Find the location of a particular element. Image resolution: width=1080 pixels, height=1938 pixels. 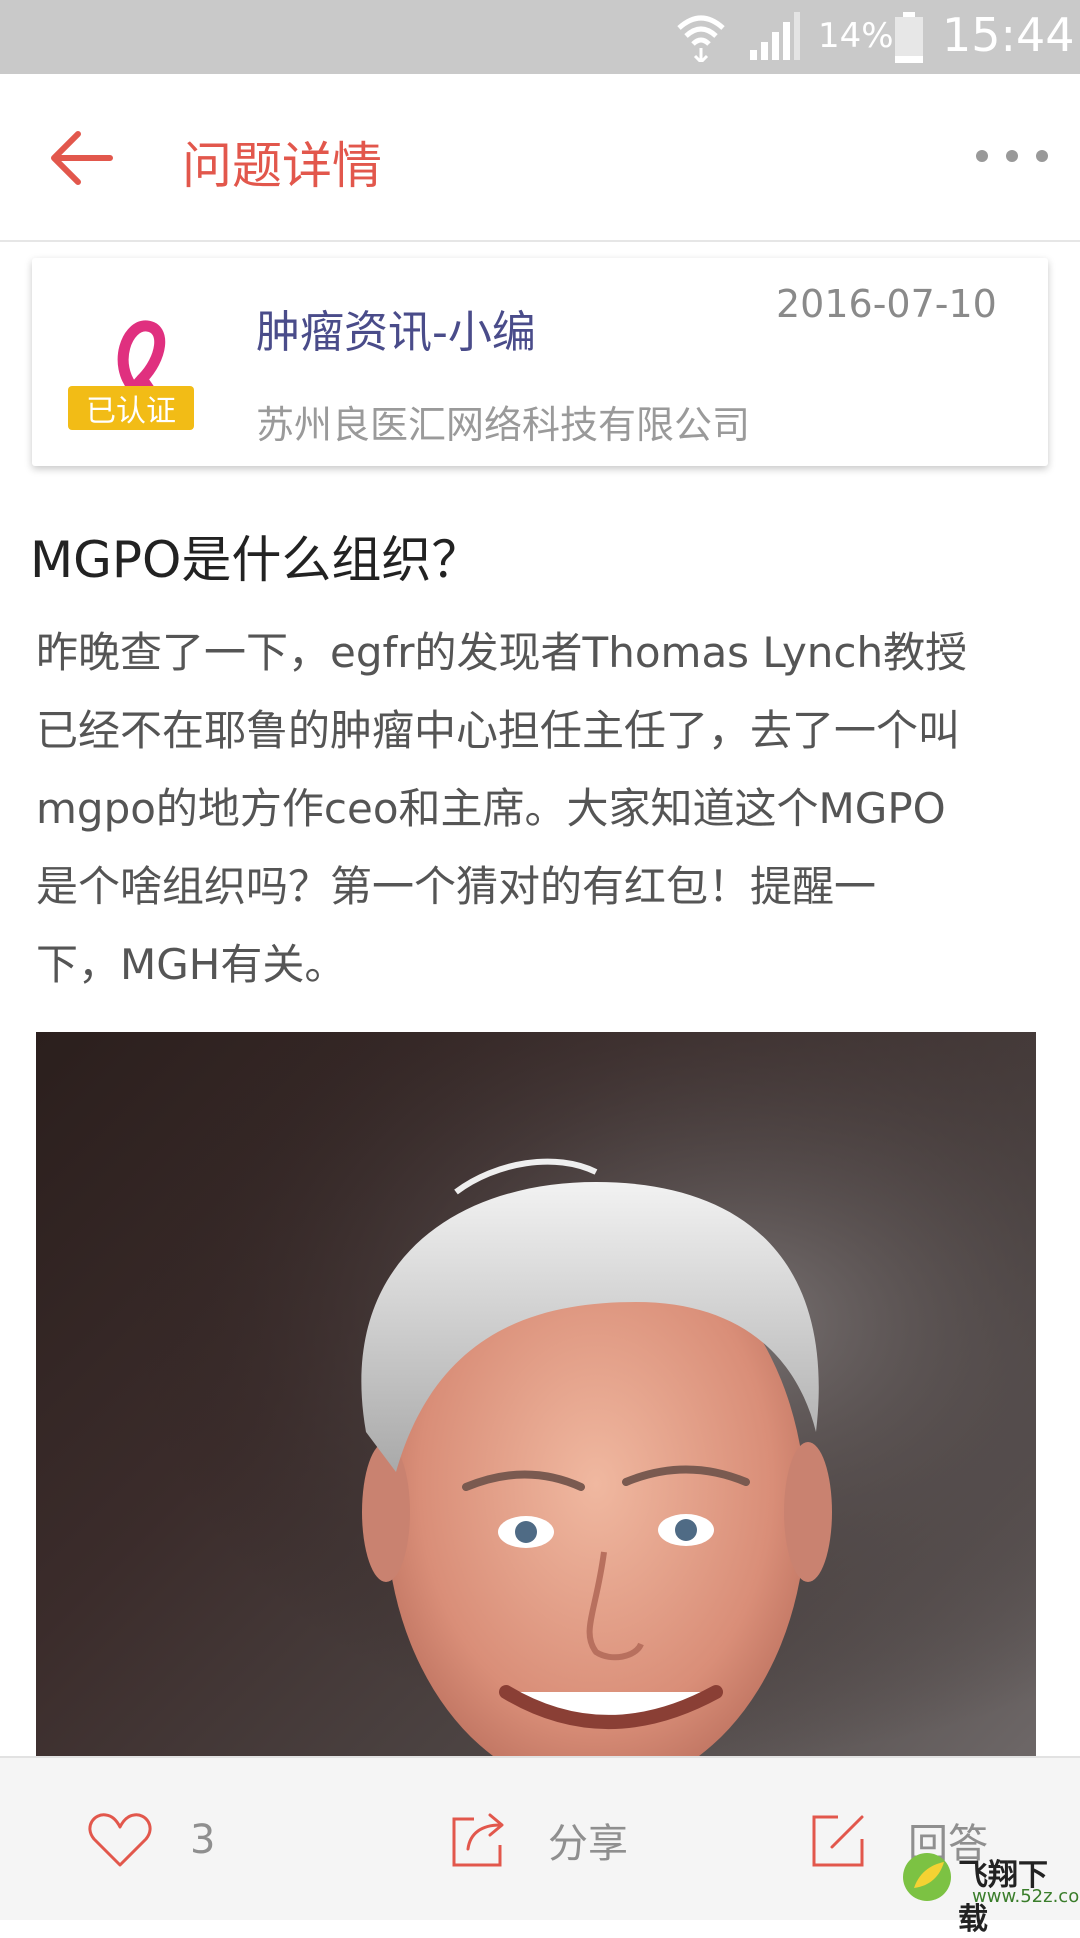

question-title: MGPO是什么组织？ is located at coordinates (256, 560).